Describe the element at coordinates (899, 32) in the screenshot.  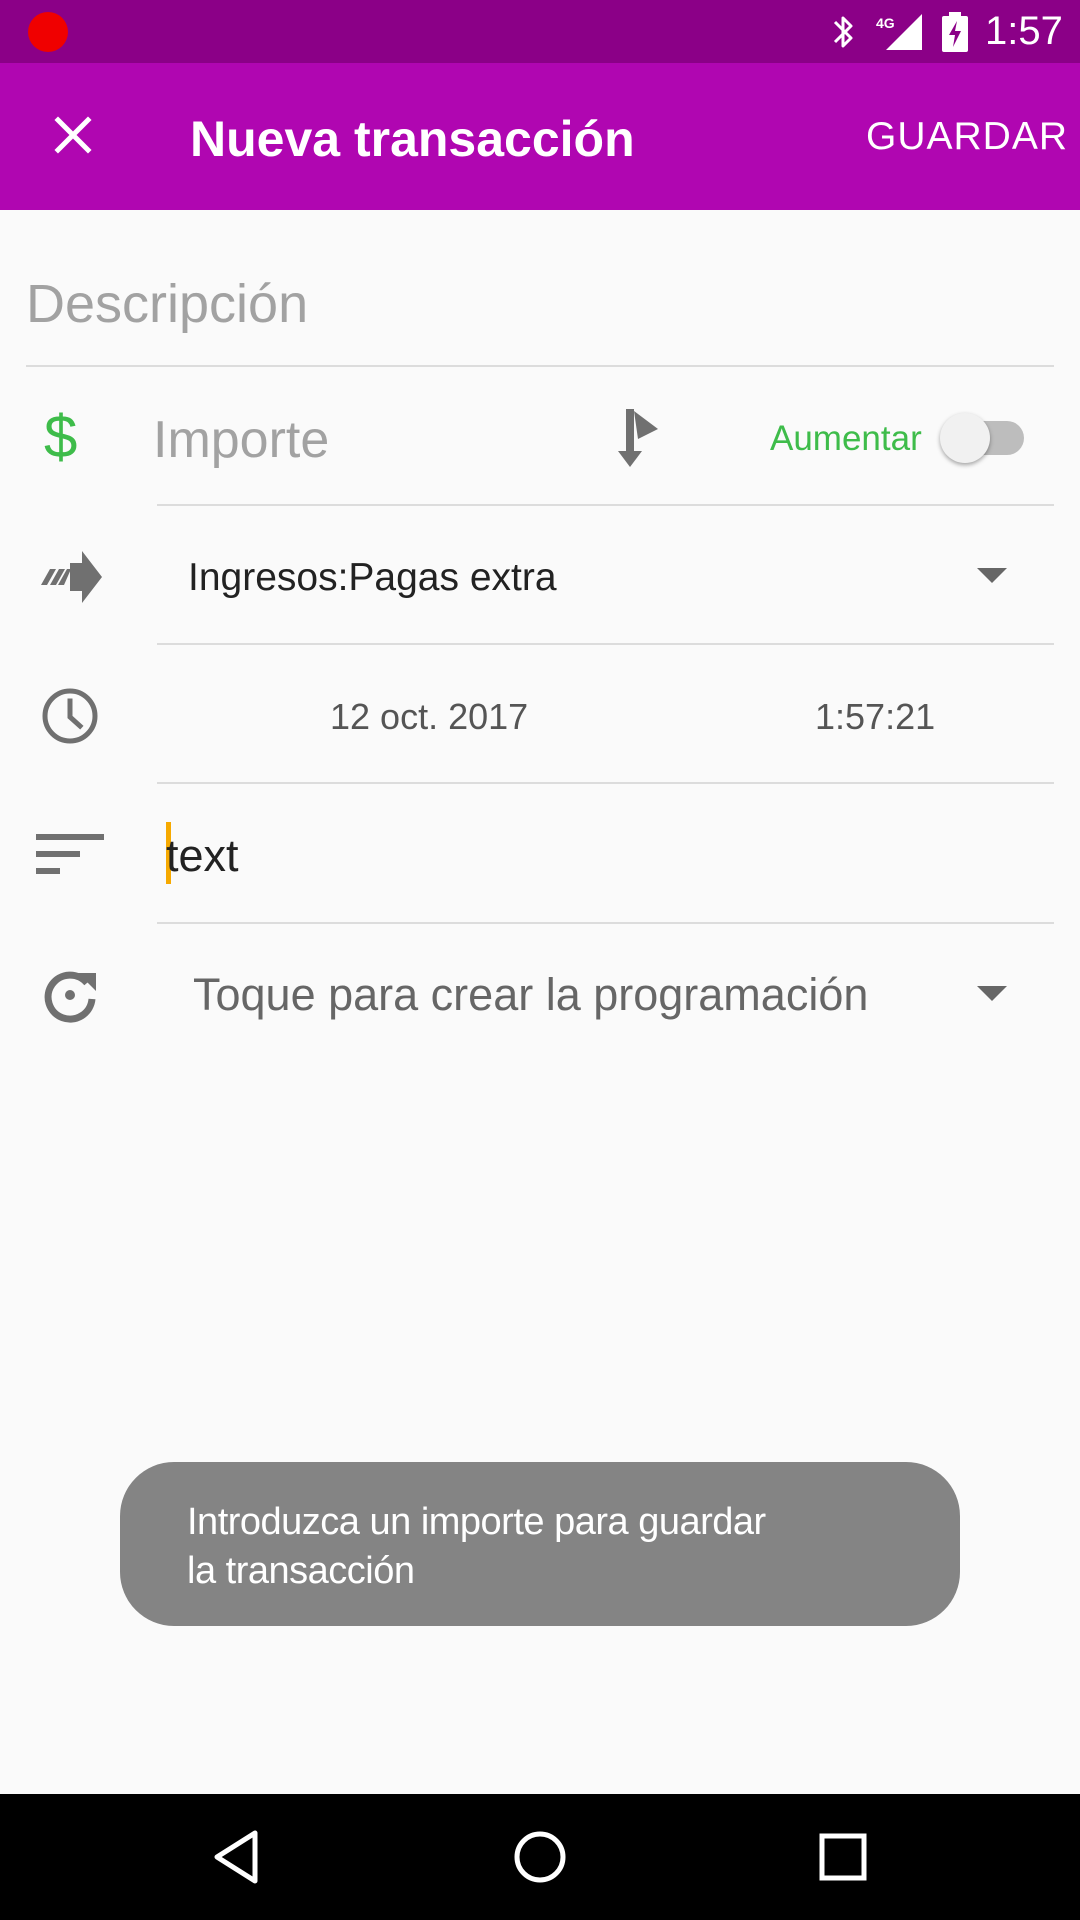
I see `signal-icon: 4G` at that location.